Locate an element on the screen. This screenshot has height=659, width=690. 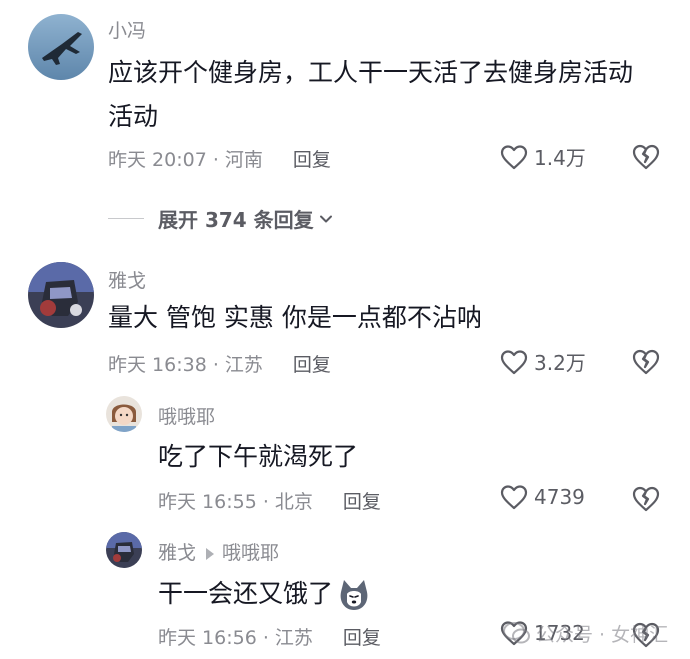
like-count: 3.2万 is located at coordinates (560, 363).